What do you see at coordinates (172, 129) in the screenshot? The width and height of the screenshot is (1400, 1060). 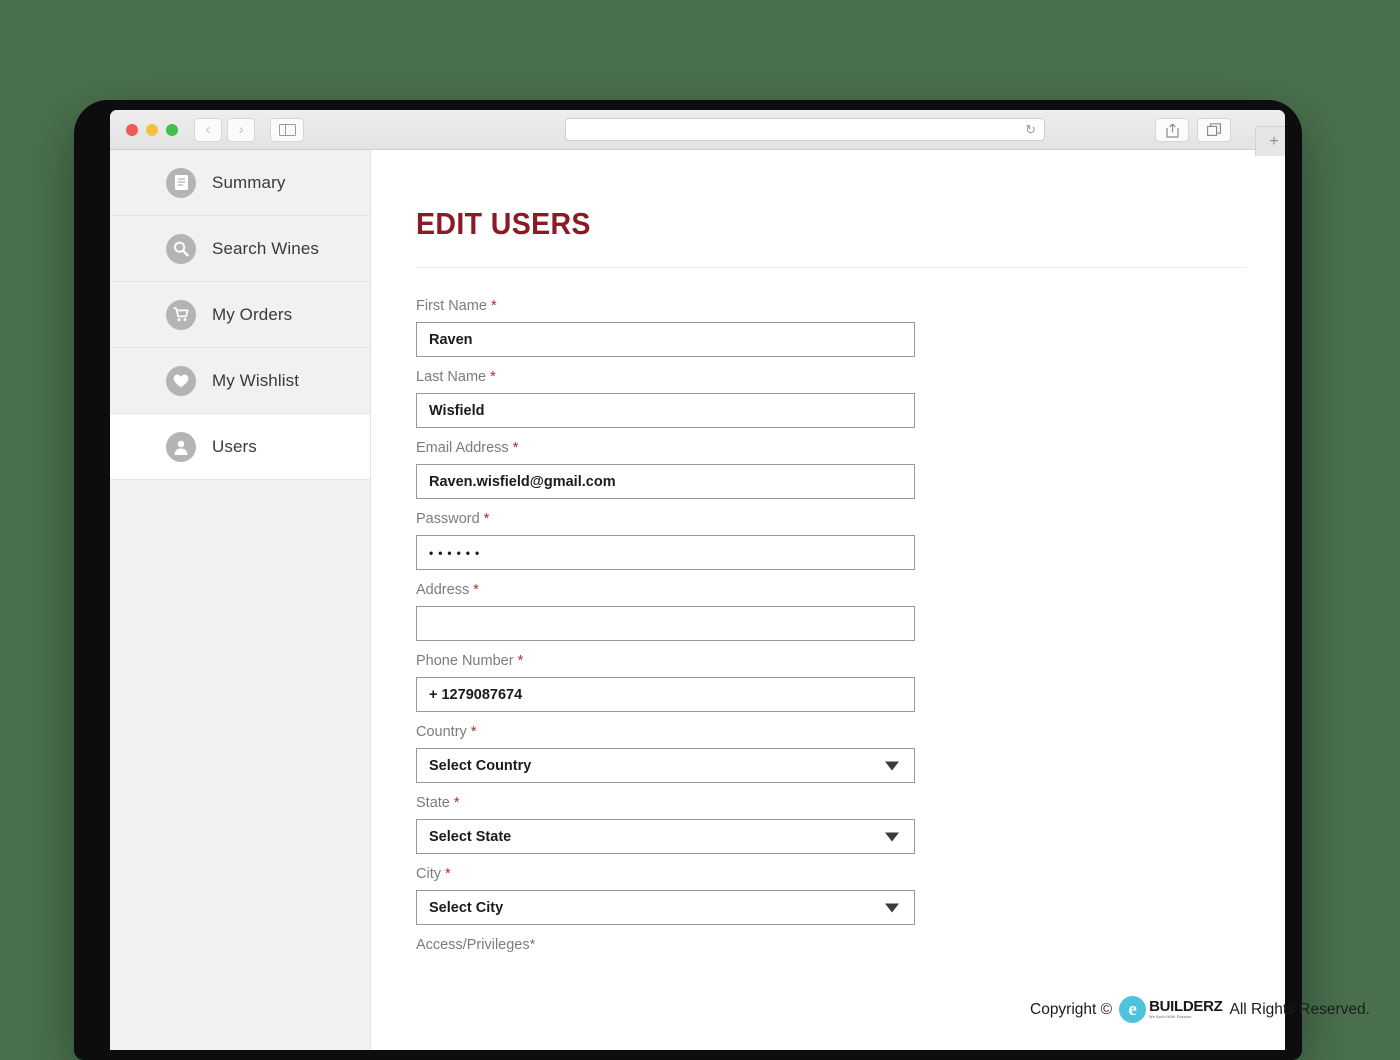 I see `maximize-button` at bounding box center [172, 129].